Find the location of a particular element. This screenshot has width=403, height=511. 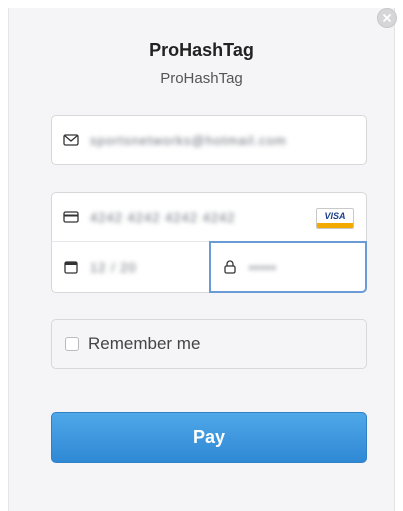

visa-gold-stripe is located at coordinates (335, 225).